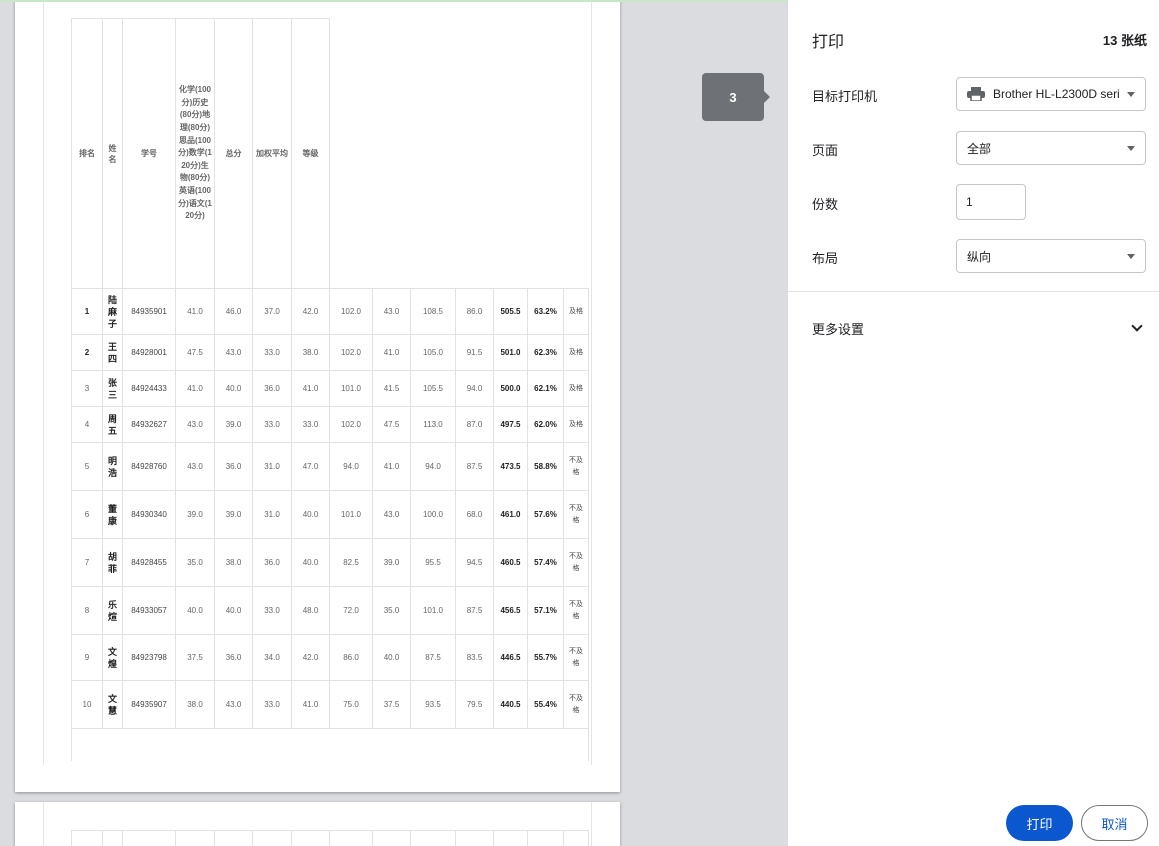 This screenshot has height=846, width=1159. What do you see at coordinates (1051, 256) in the screenshot?
I see `layout-select: 纵向` at bounding box center [1051, 256].